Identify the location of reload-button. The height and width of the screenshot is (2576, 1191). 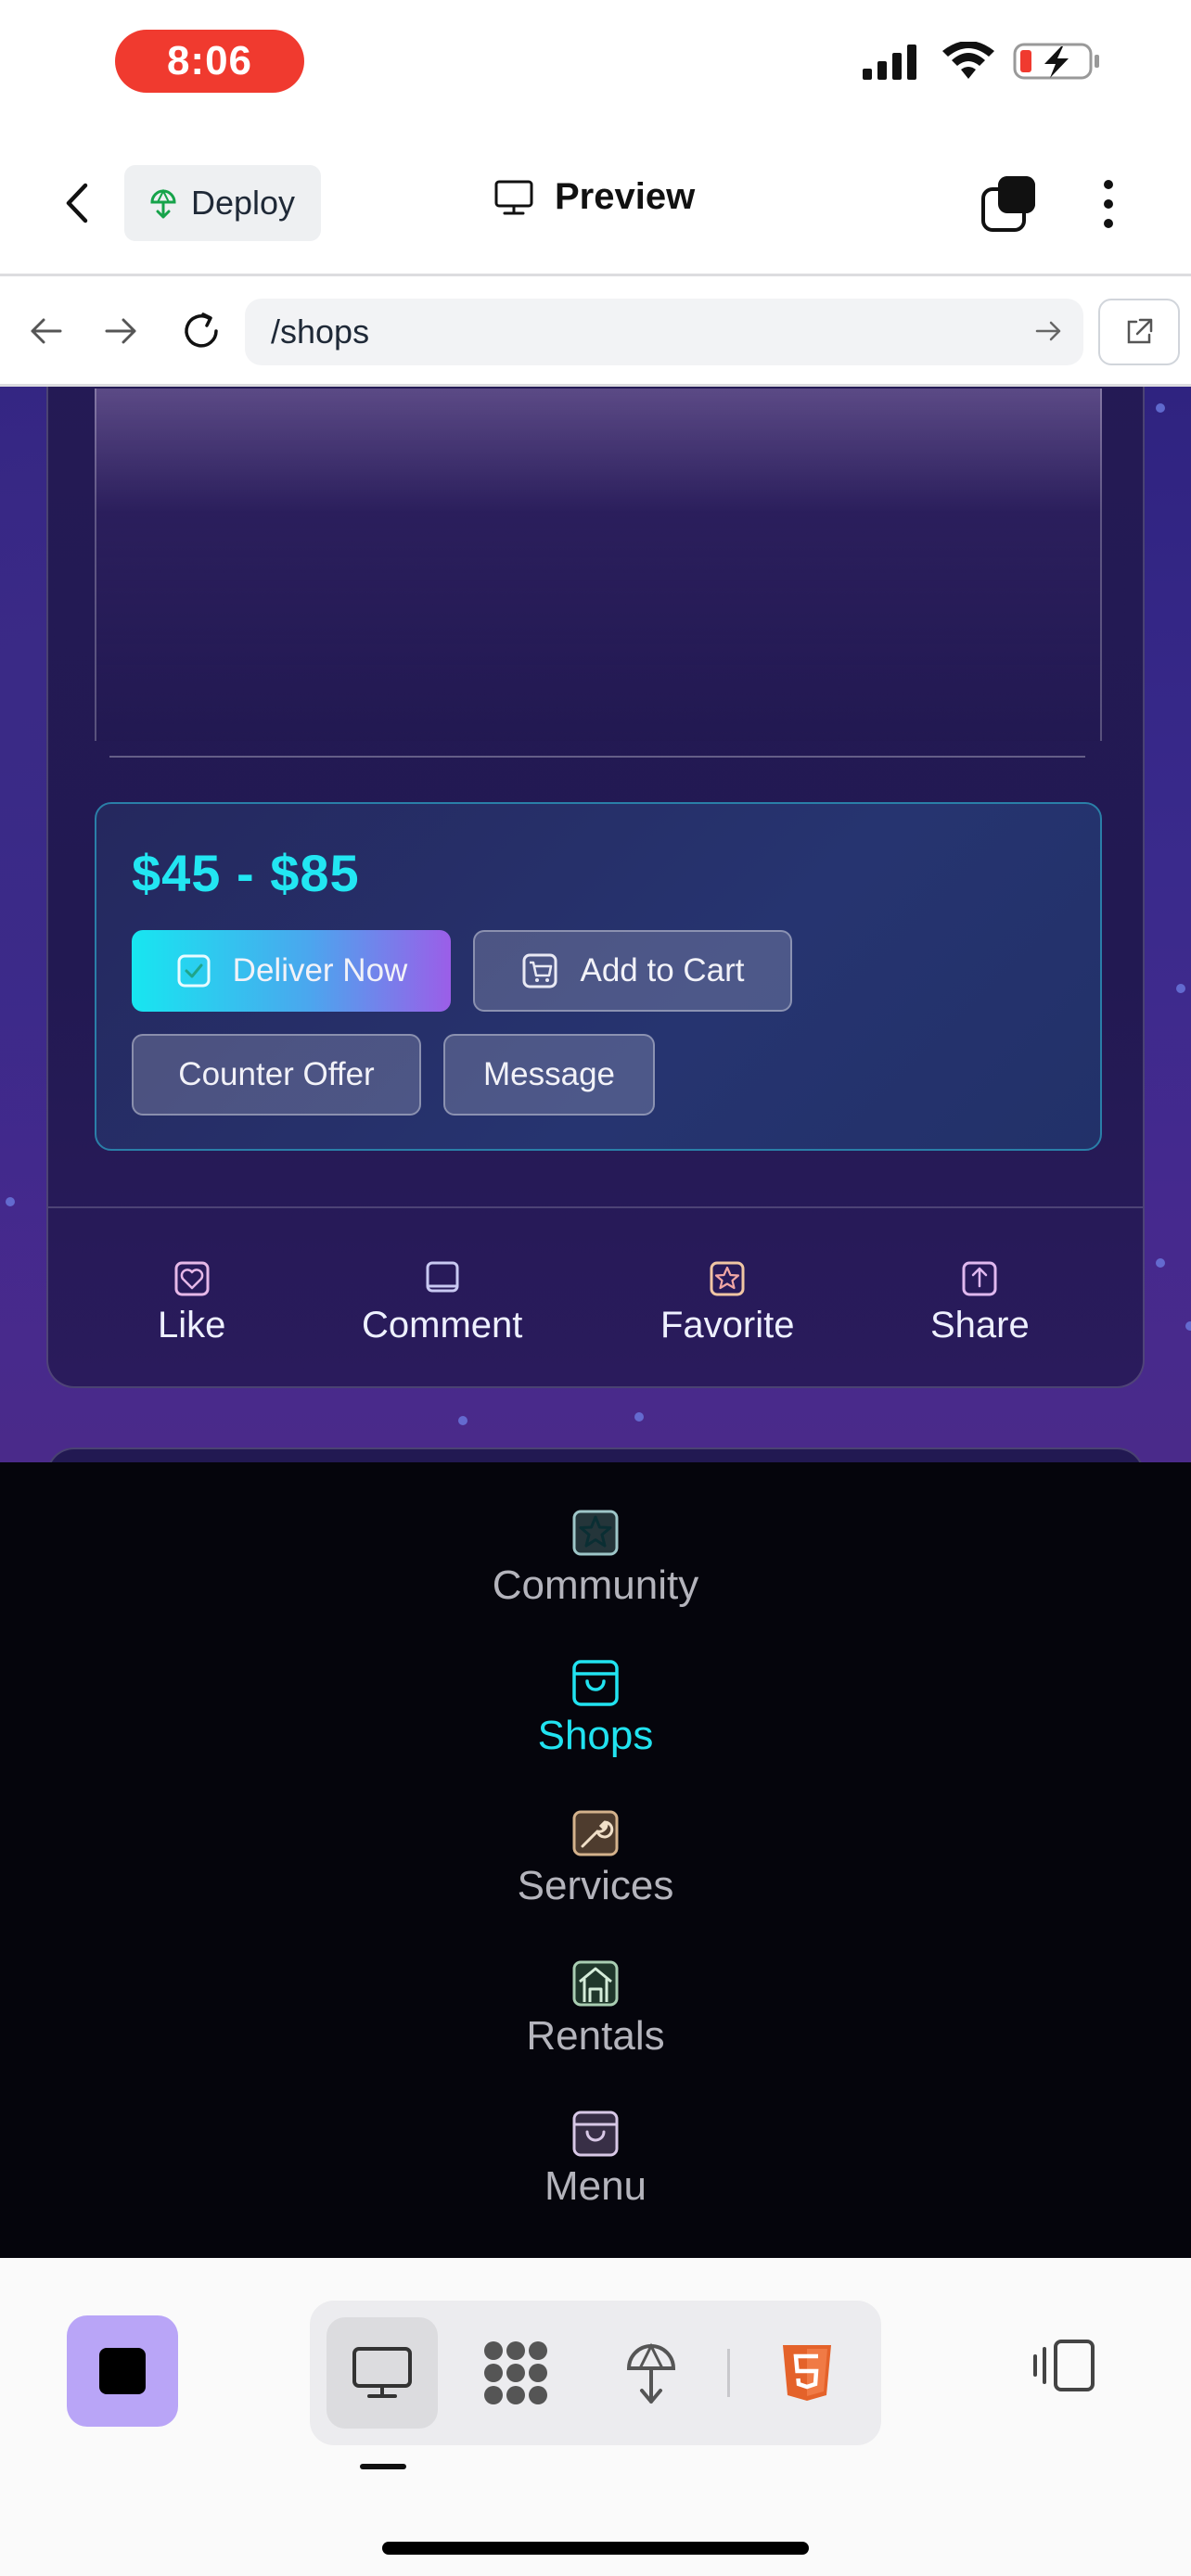
(201, 331).